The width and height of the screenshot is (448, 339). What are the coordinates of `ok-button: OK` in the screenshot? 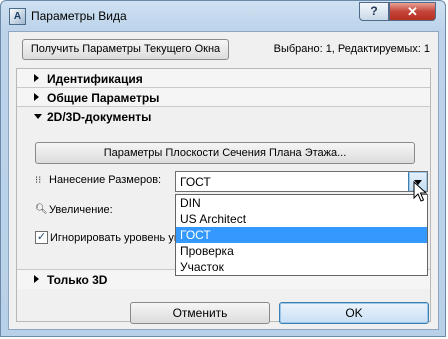 It's located at (354, 313).